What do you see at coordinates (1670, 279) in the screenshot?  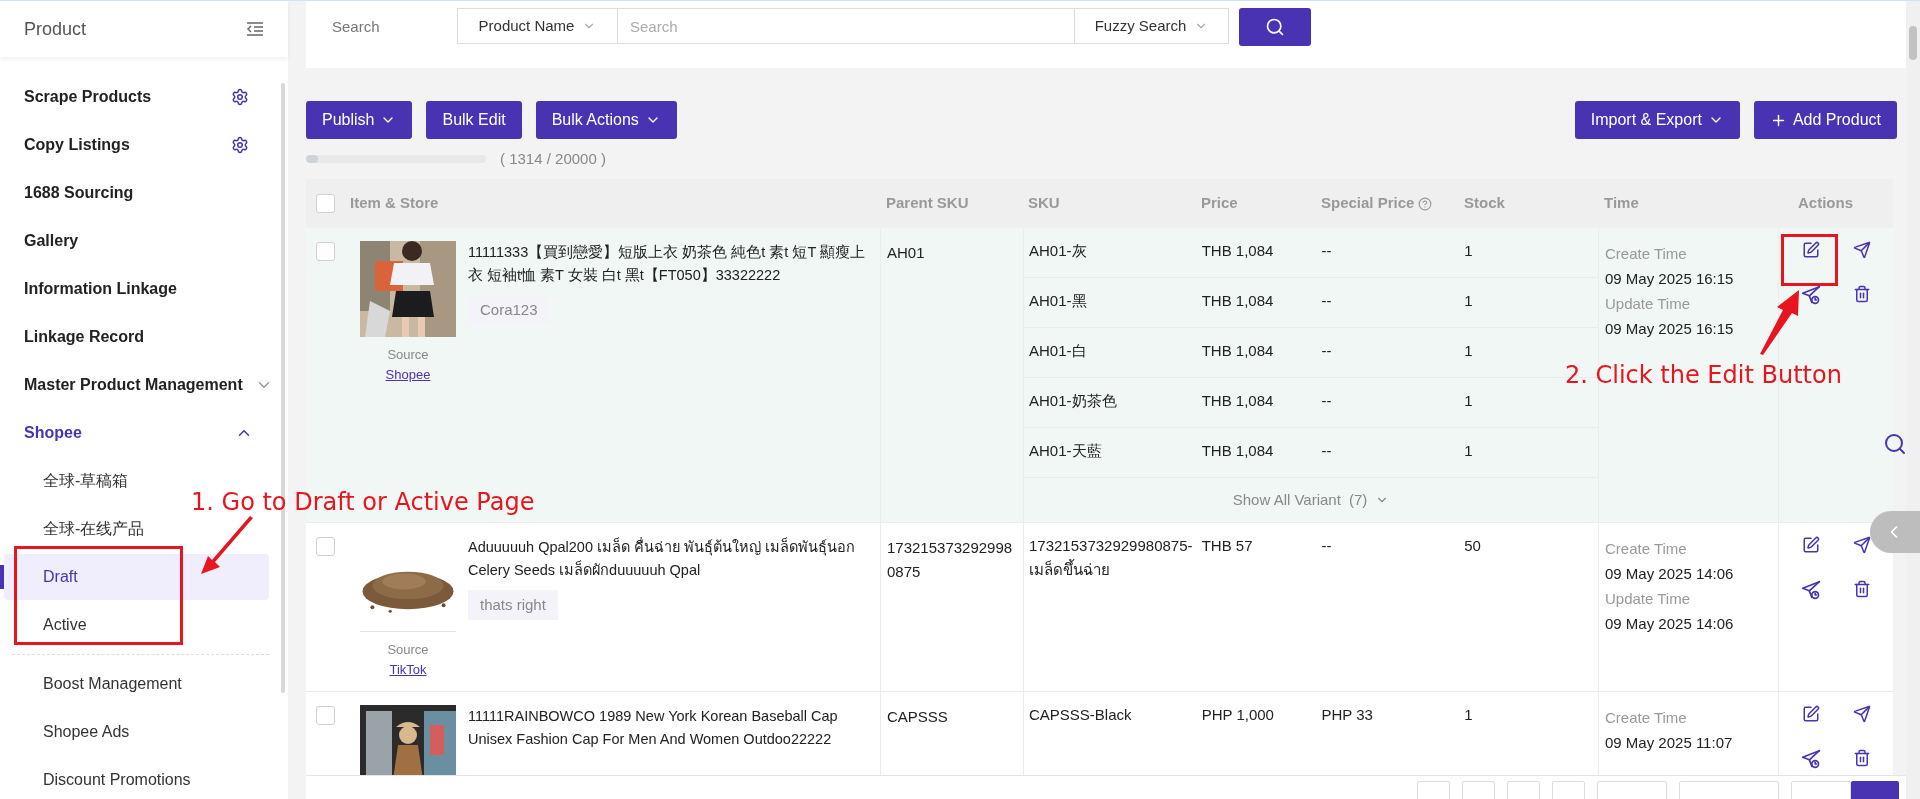 I see `create-time: 09 May 2025 16:15` at bounding box center [1670, 279].